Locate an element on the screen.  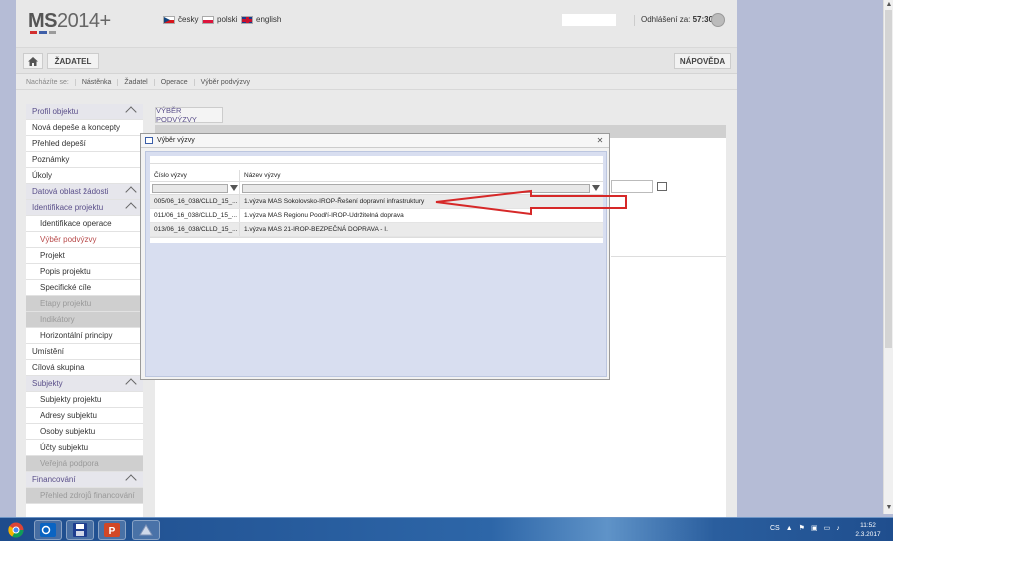
sidebar-item: Subjekty is located at coordinates (84, 384).